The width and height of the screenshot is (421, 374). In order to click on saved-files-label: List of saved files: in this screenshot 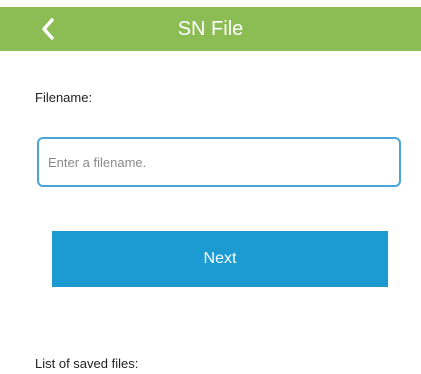, I will do `click(87, 363)`.